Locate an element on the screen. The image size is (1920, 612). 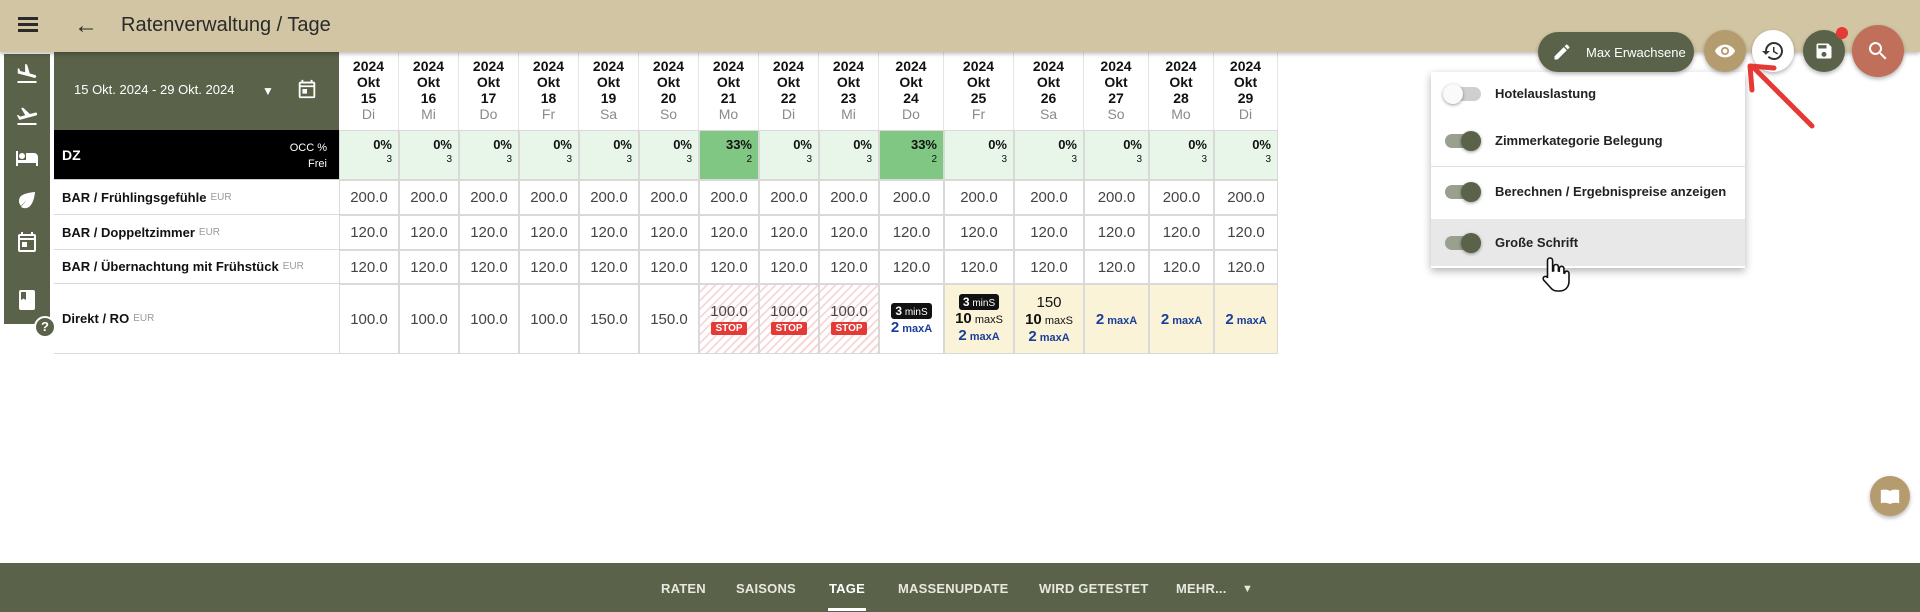
day-column-header: 2024 Okt 17 Do is located at coordinates (489, 91).